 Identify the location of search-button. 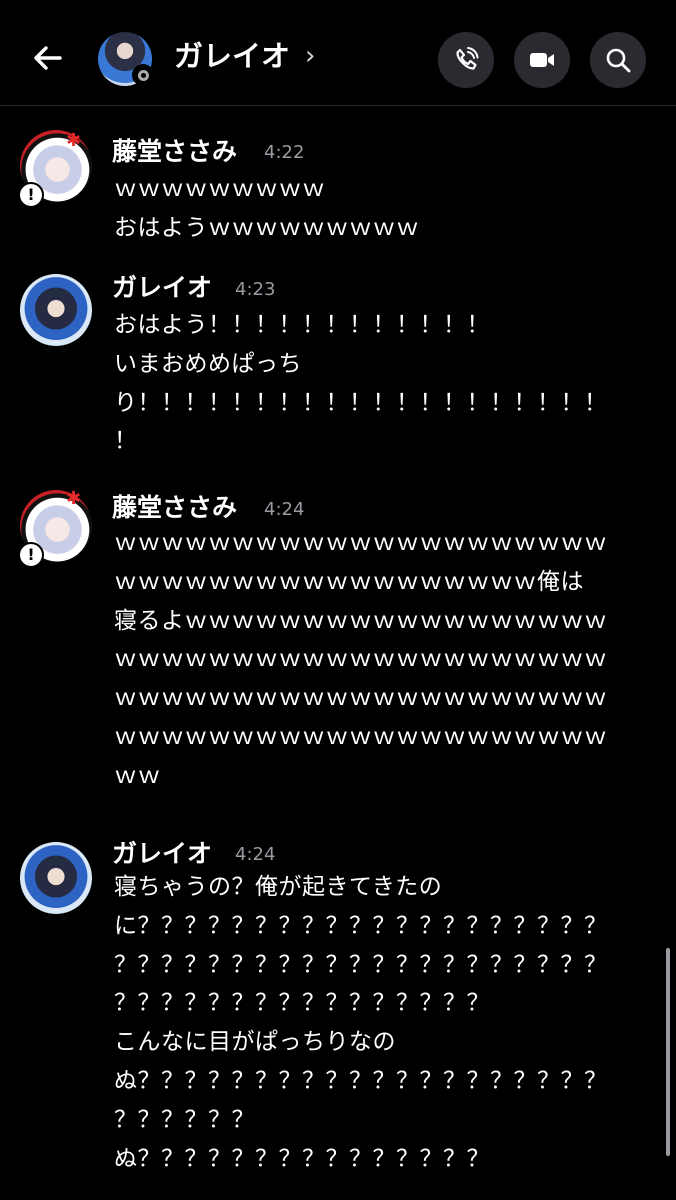
(618, 60).